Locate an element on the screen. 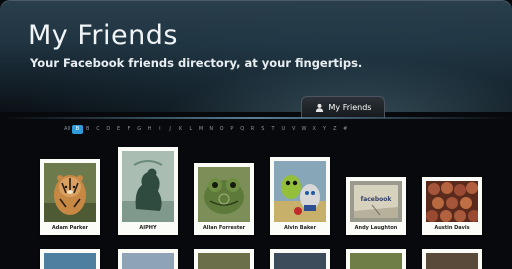  friend-card: AIPHY is located at coordinates (148, 191).